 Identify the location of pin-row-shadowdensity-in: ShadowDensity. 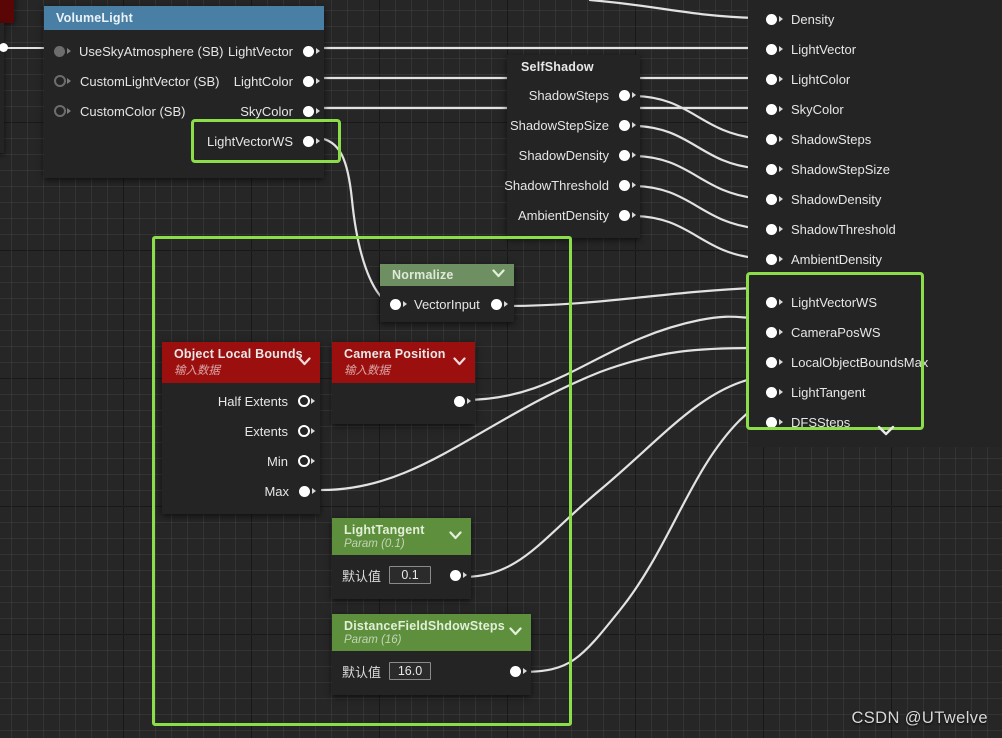
(875, 199).